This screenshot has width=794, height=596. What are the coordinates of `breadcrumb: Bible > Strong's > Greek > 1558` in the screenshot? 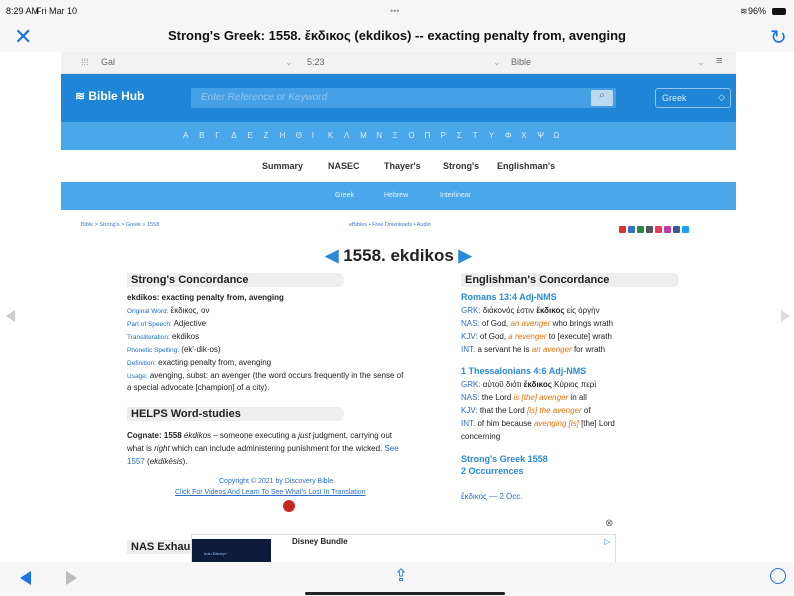 It's located at (120, 225).